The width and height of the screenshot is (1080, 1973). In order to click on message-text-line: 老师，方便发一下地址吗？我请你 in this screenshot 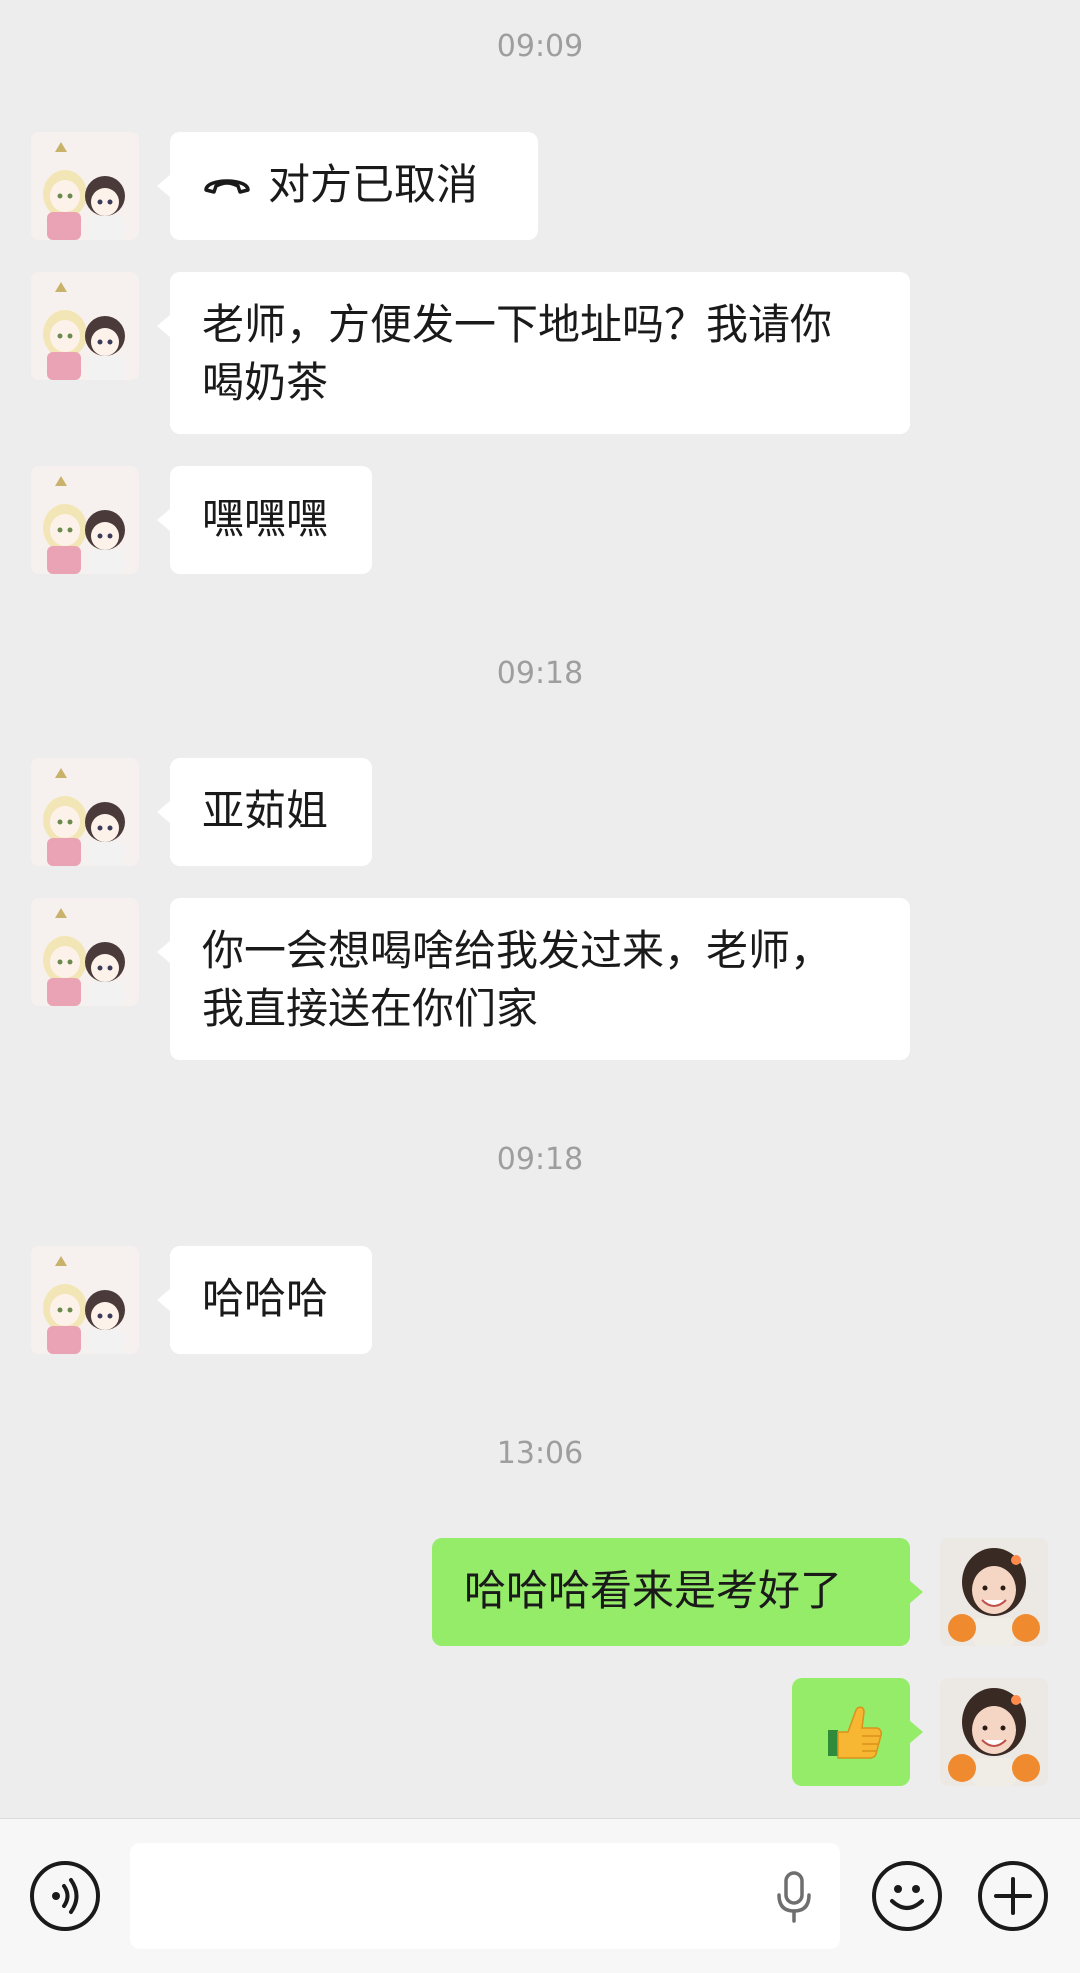, I will do `click(517, 324)`.